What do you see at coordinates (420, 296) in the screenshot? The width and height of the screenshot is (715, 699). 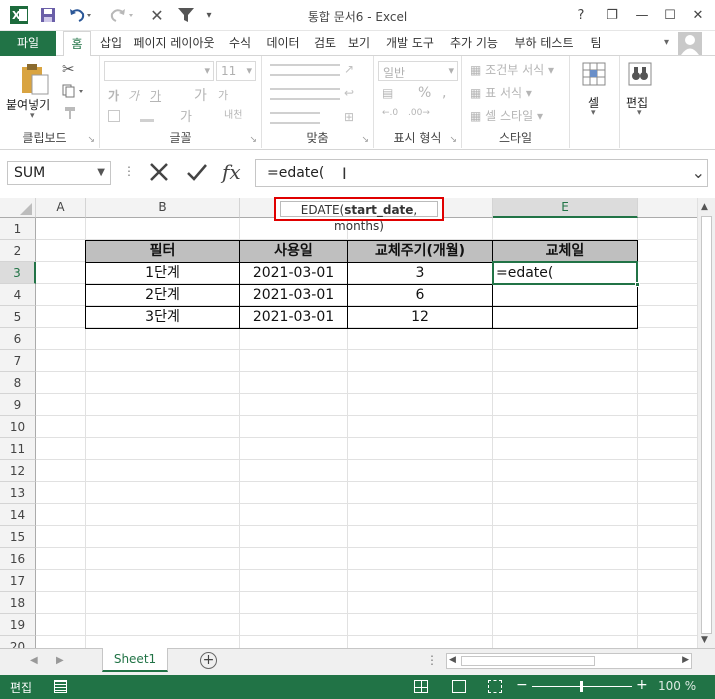 I see `table-cell: 6` at bounding box center [420, 296].